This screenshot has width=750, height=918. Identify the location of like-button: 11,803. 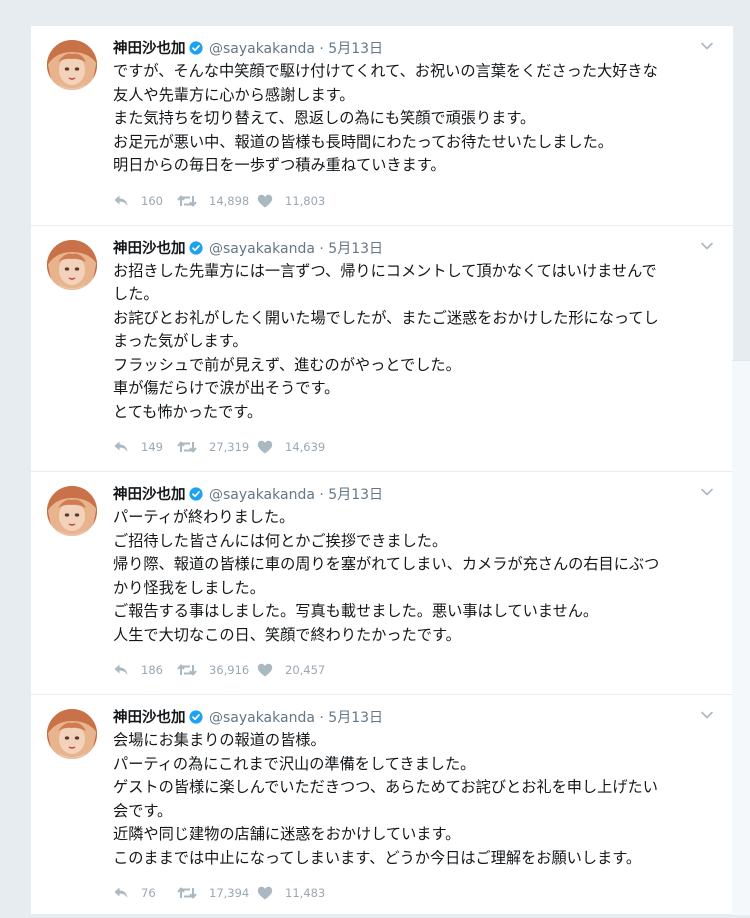
(291, 201).